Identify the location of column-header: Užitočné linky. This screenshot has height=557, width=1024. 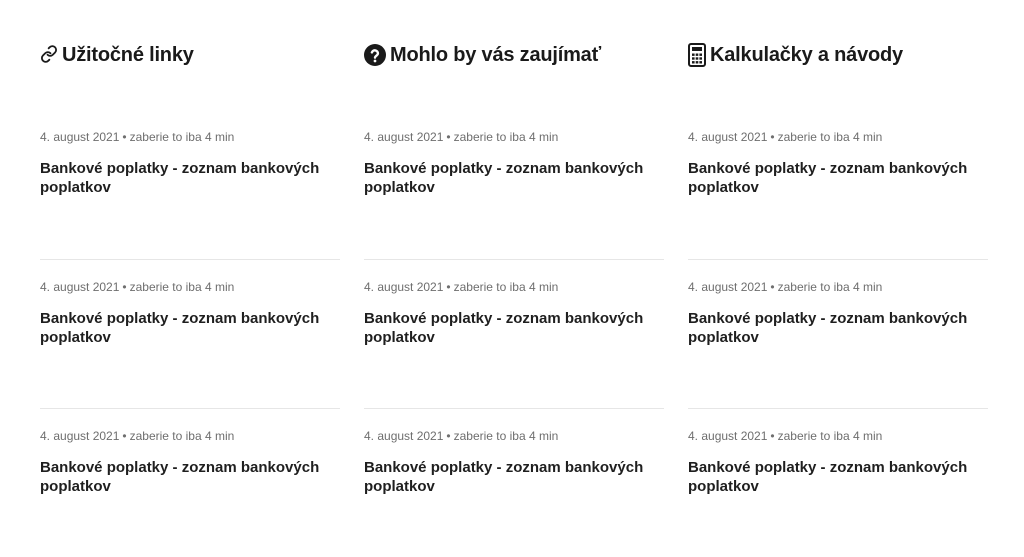
(190, 55).